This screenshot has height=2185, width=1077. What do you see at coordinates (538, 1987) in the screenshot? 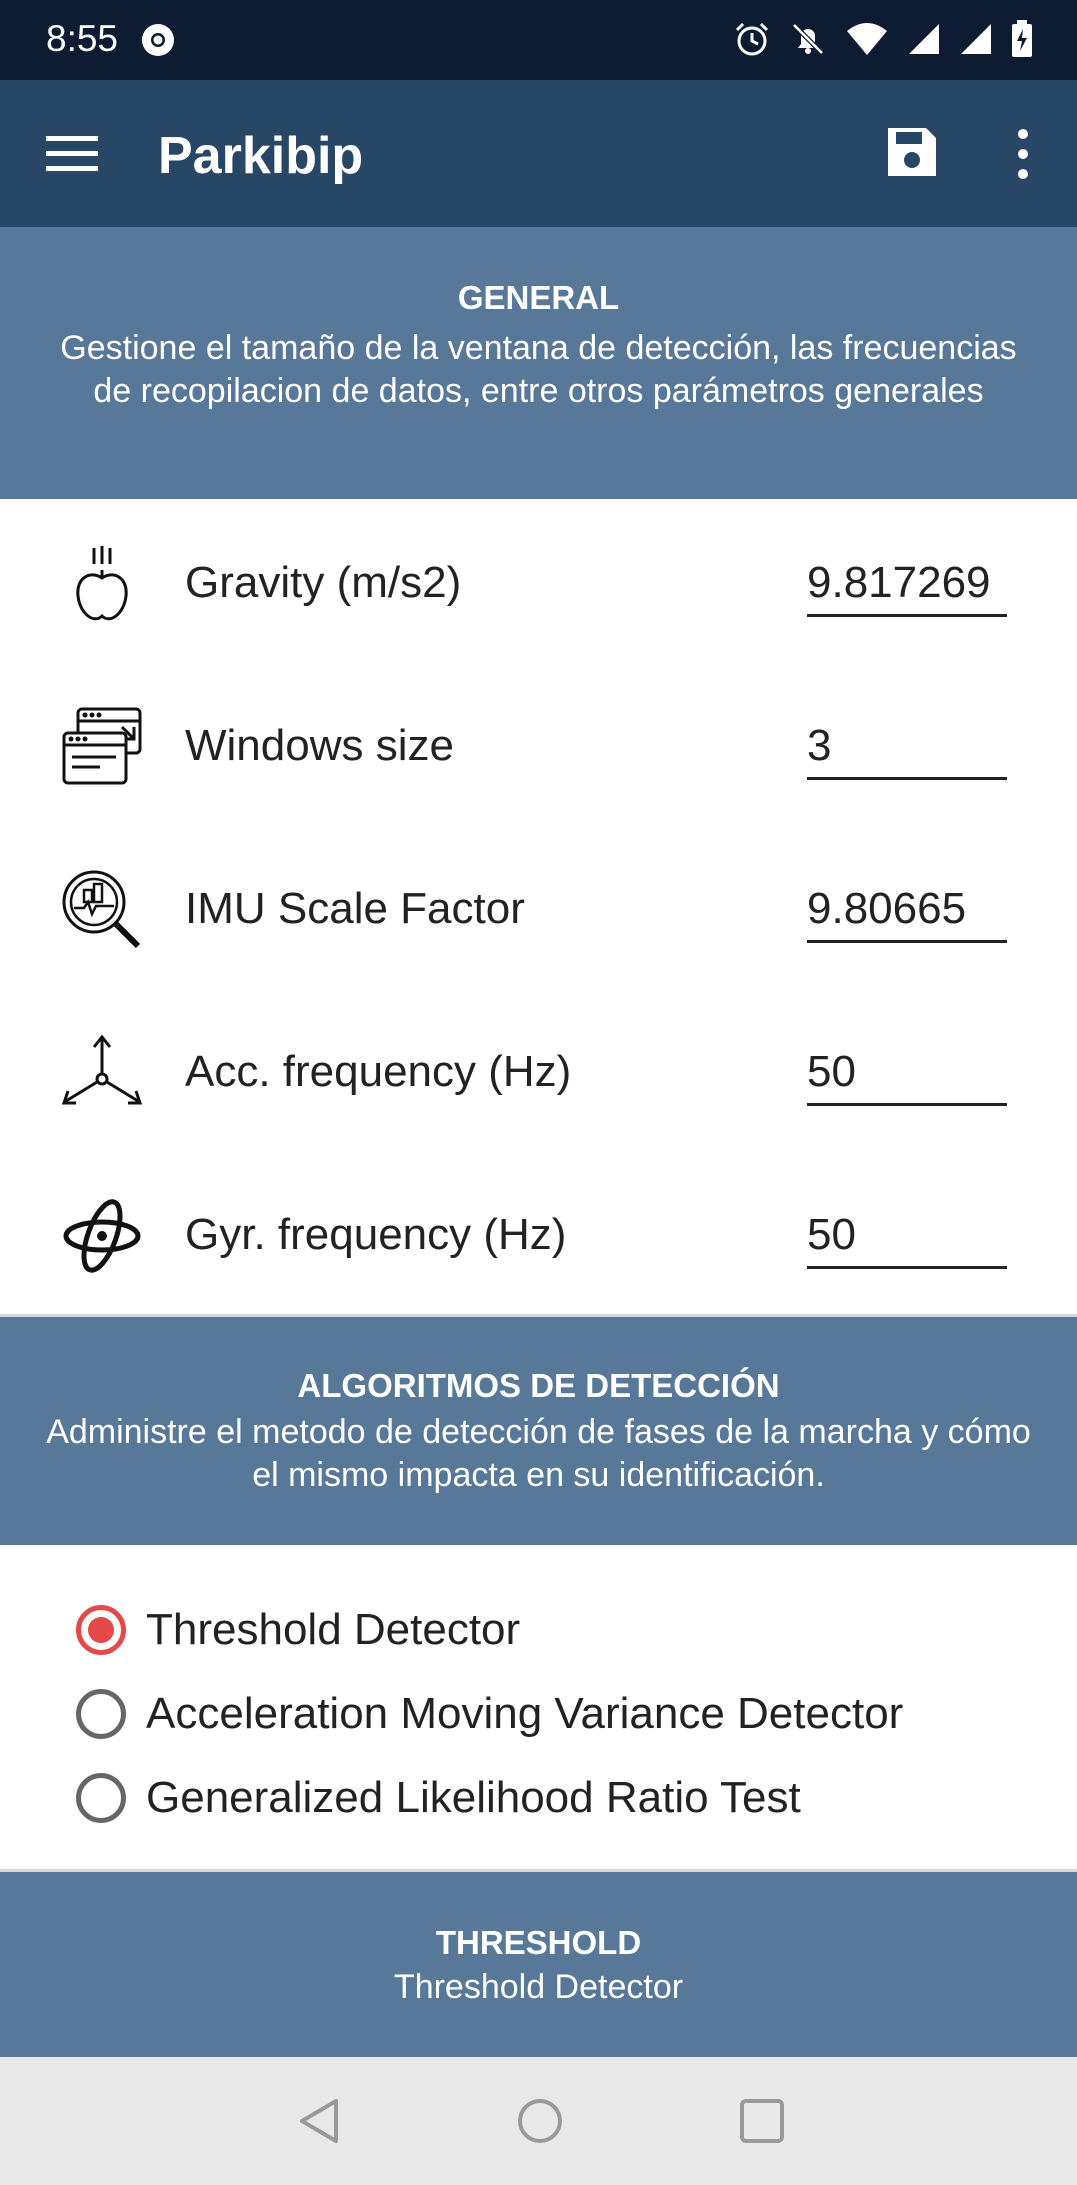
I see `section-subtitle: Threshold Detector` at bounding box center [538, 1987].